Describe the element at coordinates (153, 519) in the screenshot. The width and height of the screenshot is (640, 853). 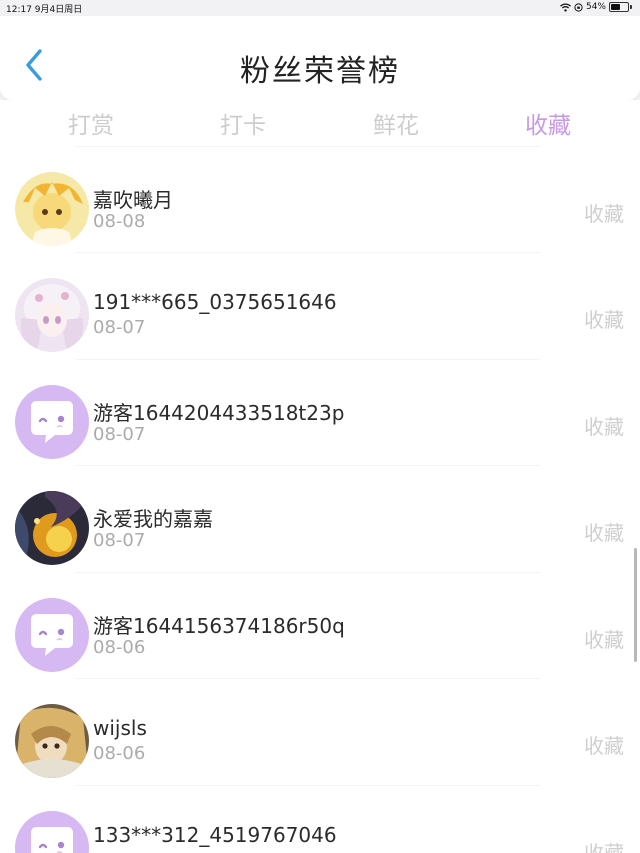
I see `nickname: 永爱我的嘉嘉` at that location.